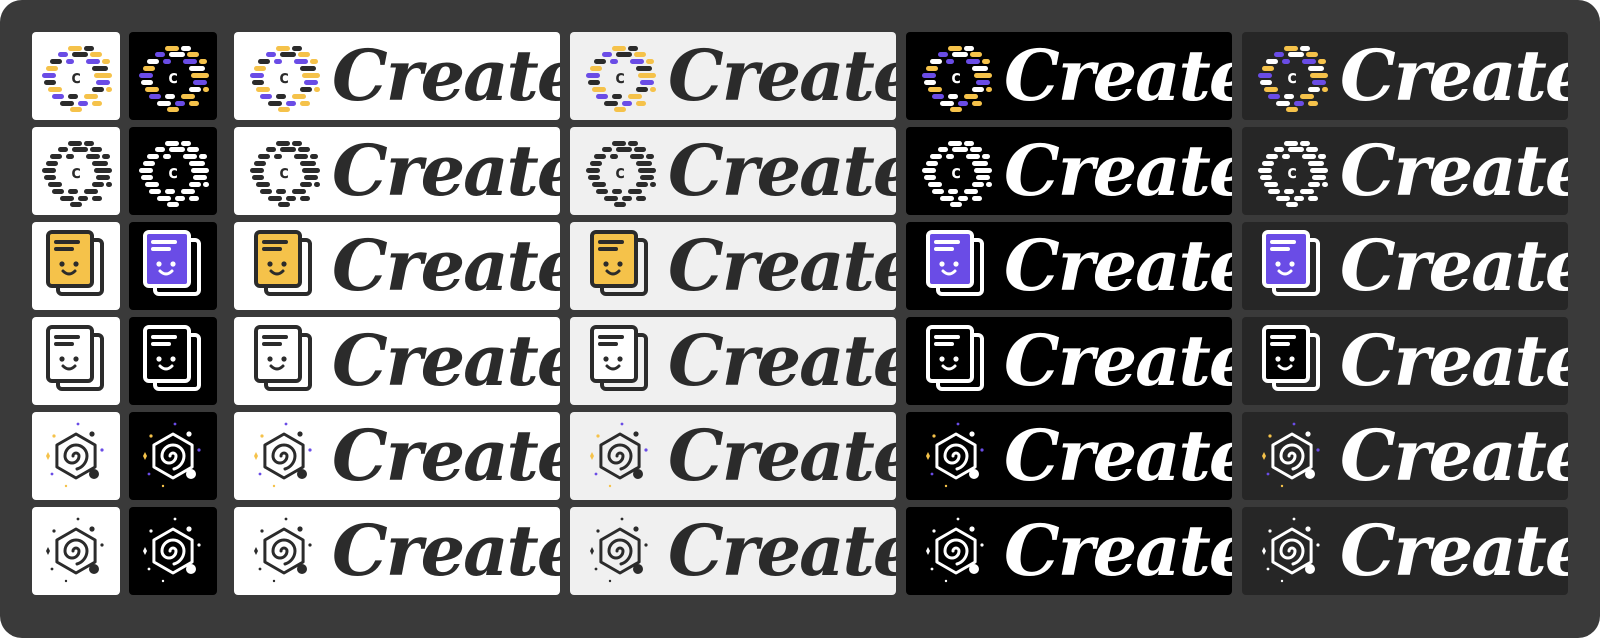 Image resolution: width=1600 pixels, height=638 pixels. I want to click on logo-row-notebook-face-mono: Create Create Create Create, so click(800, 361).